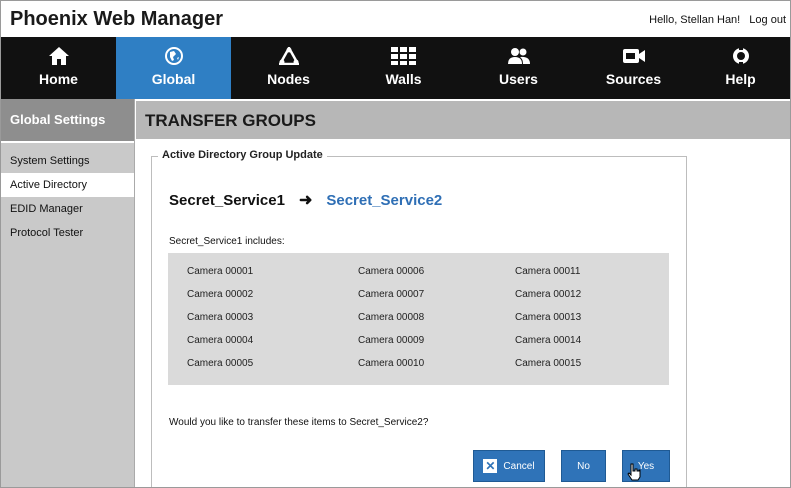  Describe the element at coordinates (67, 209) in the screenshot. I see `sidebar-item-edid-manager: EDID Manager` at that location.